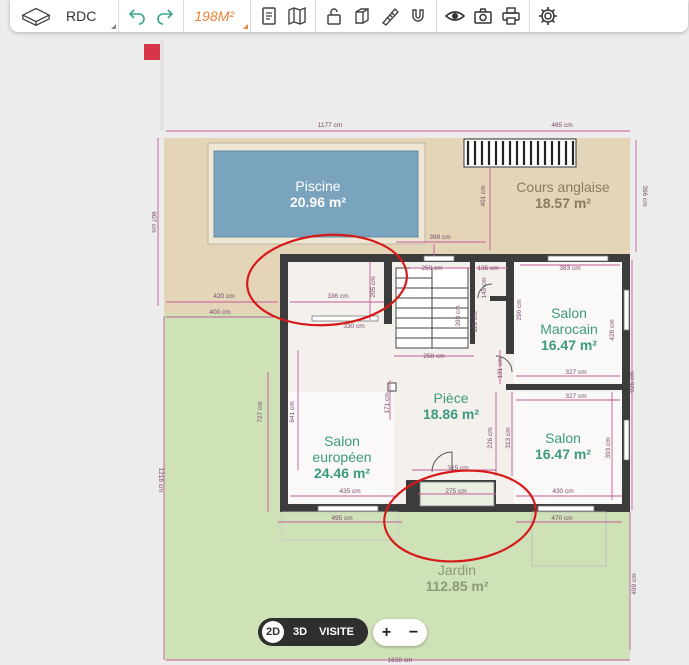 This screenshot has width=689, height=665. I want to click on dim-label: 420 cm, so click(223, 296).